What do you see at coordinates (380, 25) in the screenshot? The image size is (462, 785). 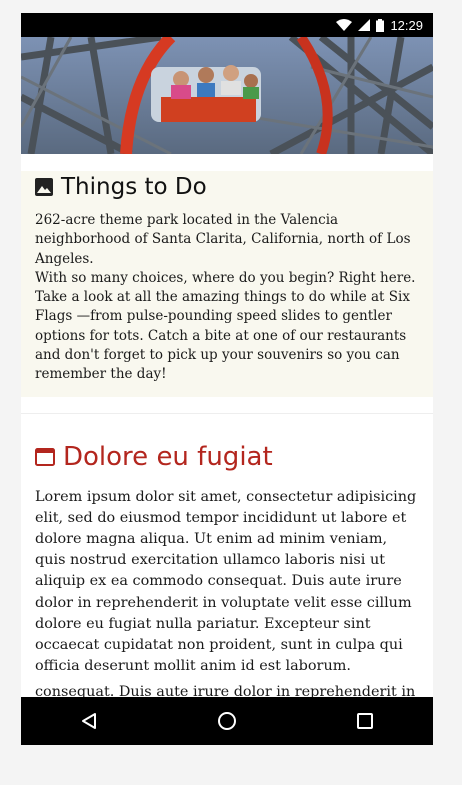 I see `battery-icon` at bounding box center [380, 25].